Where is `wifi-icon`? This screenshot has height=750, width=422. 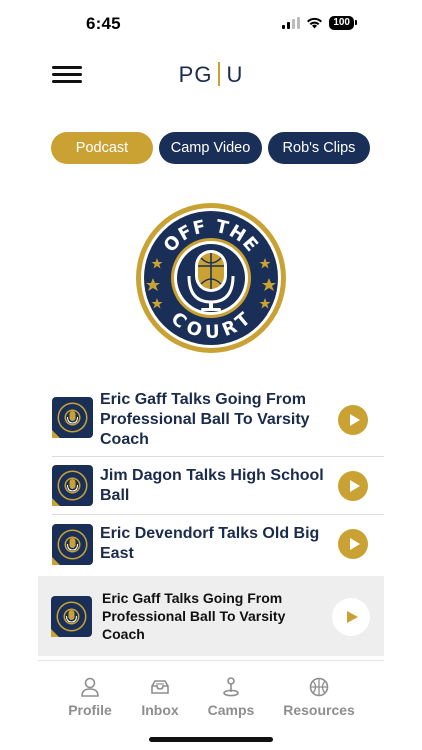
wifi-icon is located at coordinates (315, 23).